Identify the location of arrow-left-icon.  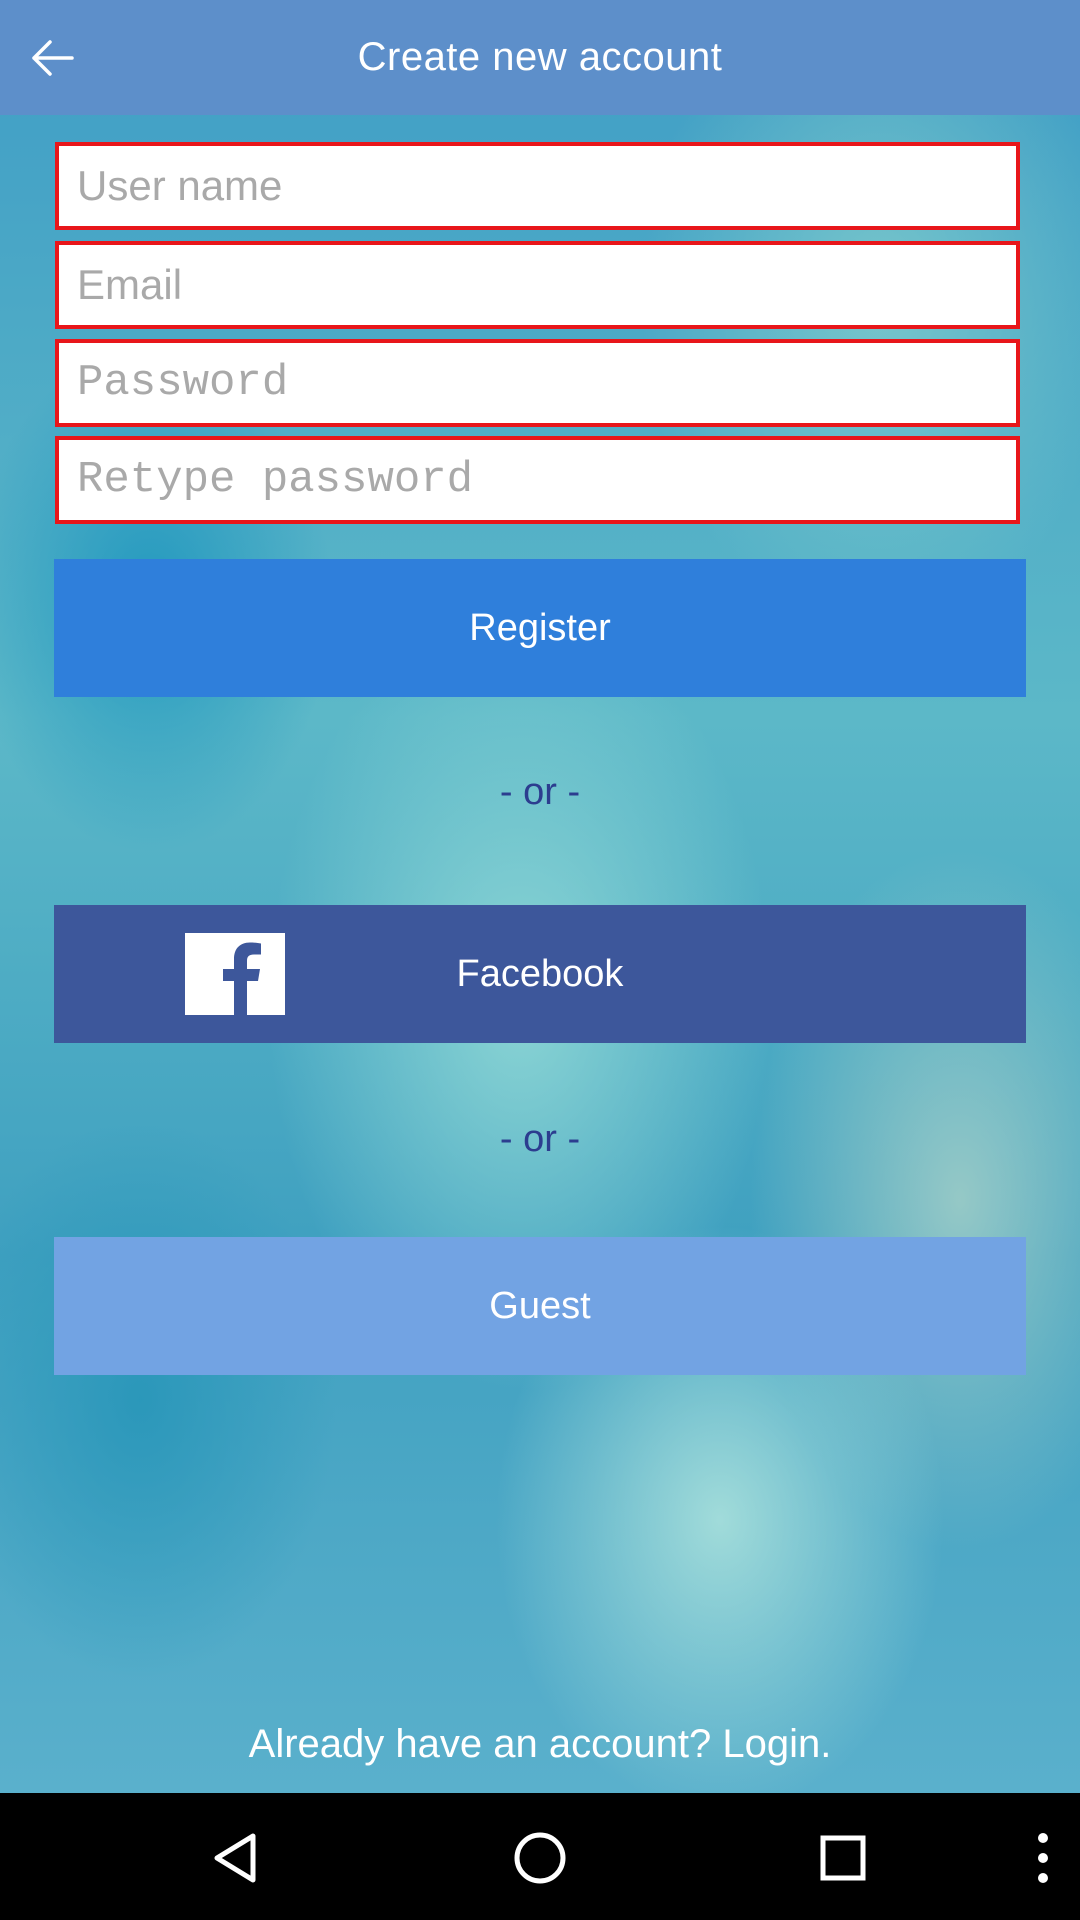
(53, 58).